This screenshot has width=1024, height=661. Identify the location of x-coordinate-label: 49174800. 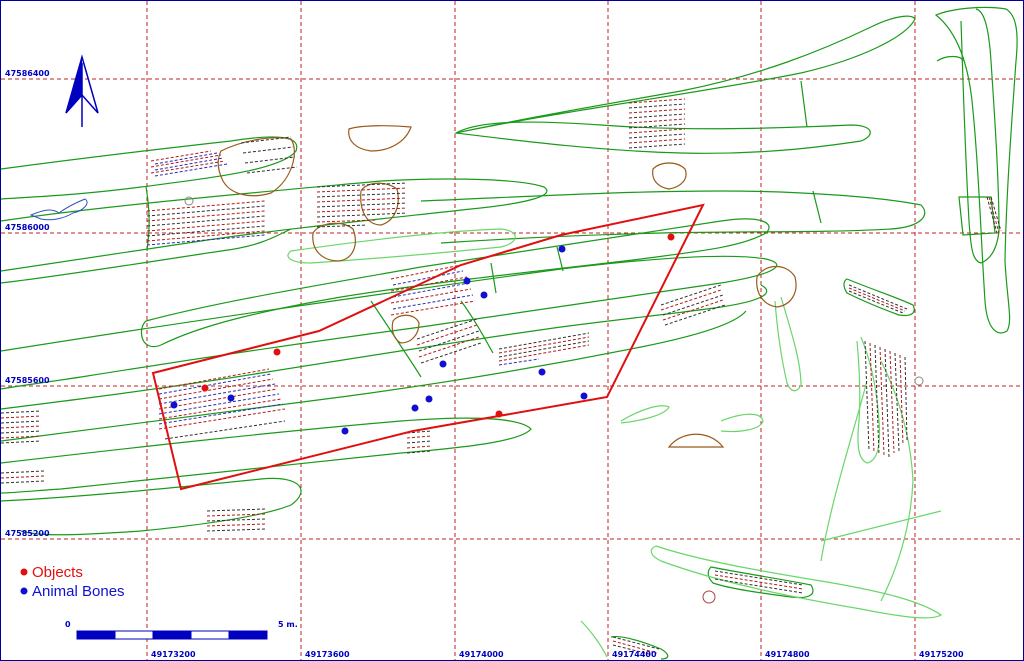
(787, 654).